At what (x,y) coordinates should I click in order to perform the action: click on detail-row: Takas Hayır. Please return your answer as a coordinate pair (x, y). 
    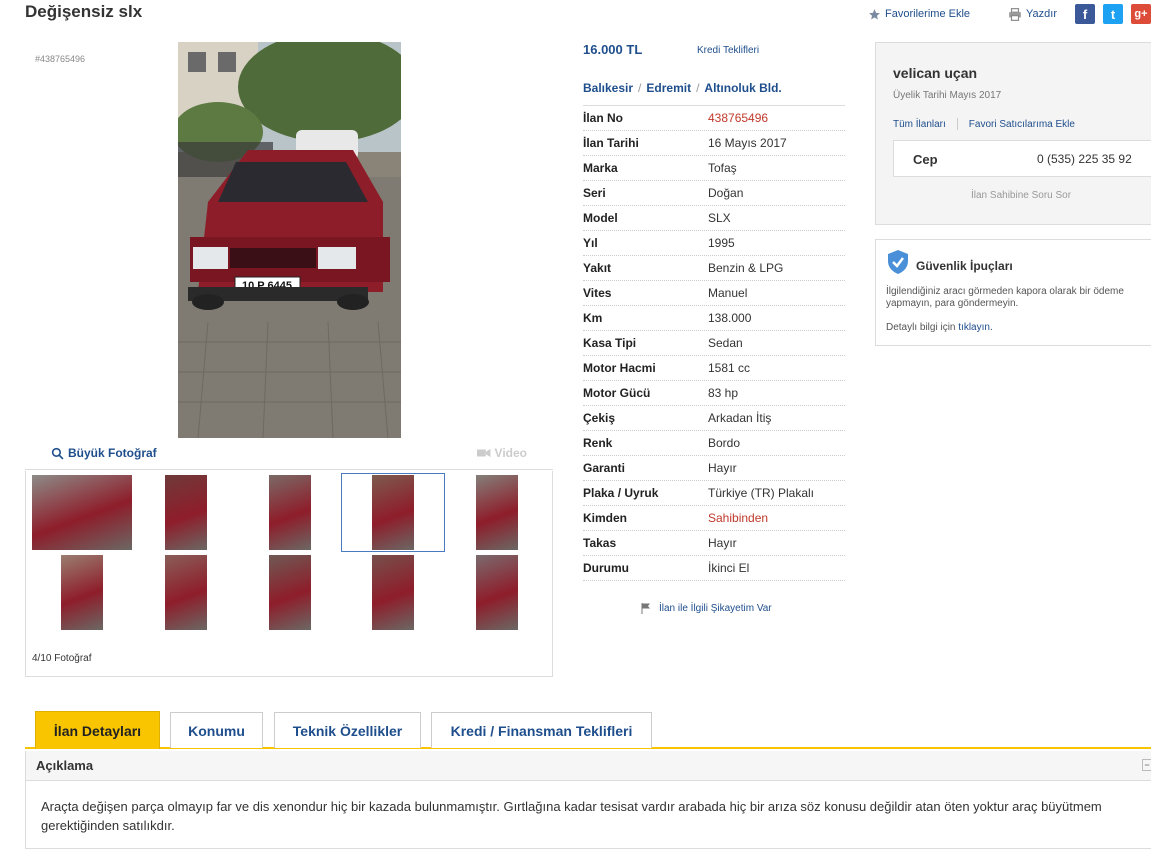
    Looking at the image, I should click on (714, 543).